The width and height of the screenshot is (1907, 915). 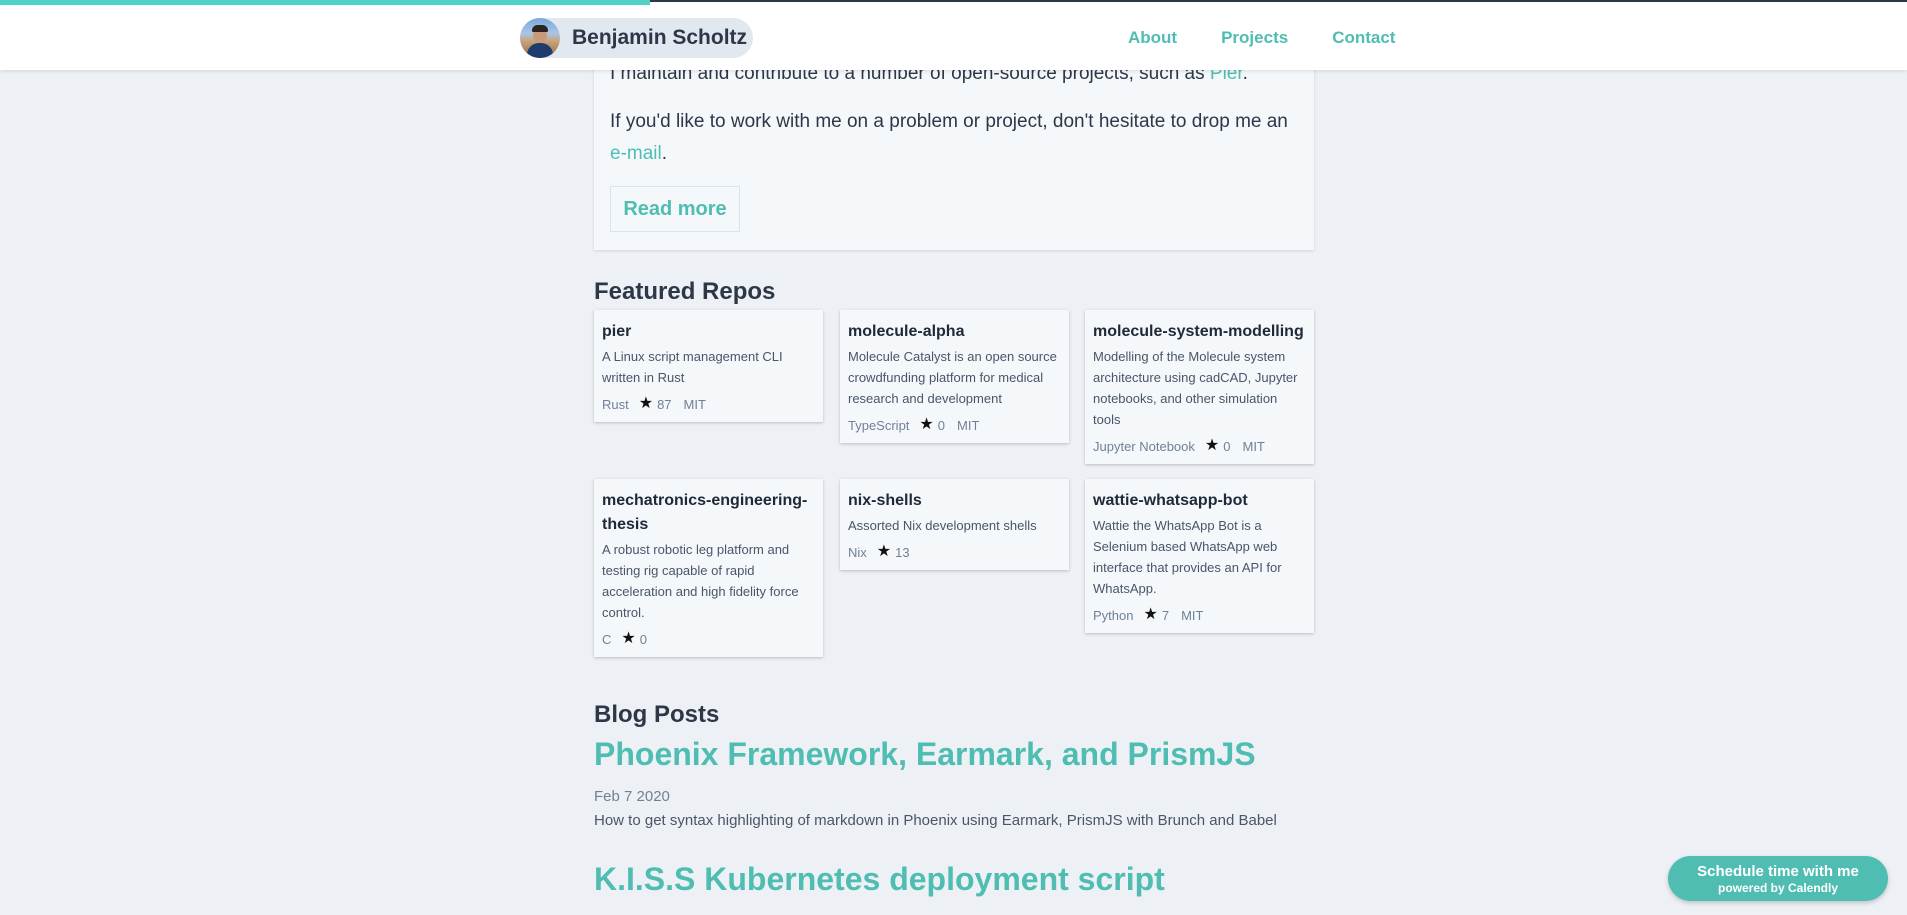 I want to click on nav-projects-link: Projects, so click(x=1254, y=38).